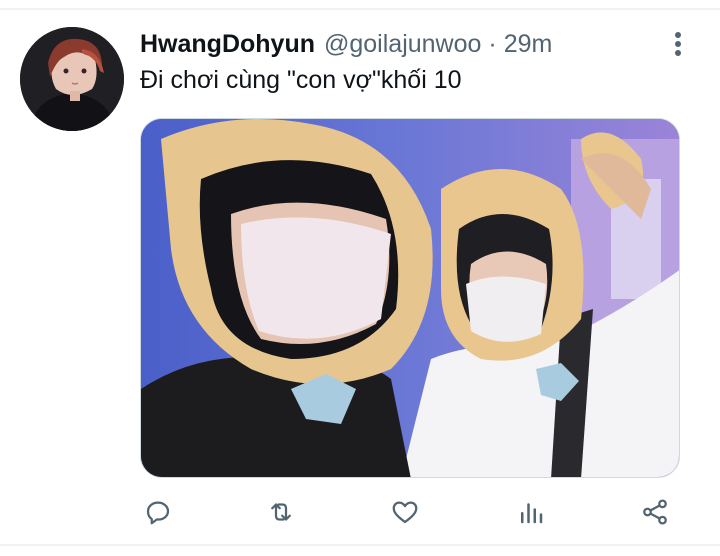  I want to click on user-handle: @goilajunwoo, so click(402, 44).